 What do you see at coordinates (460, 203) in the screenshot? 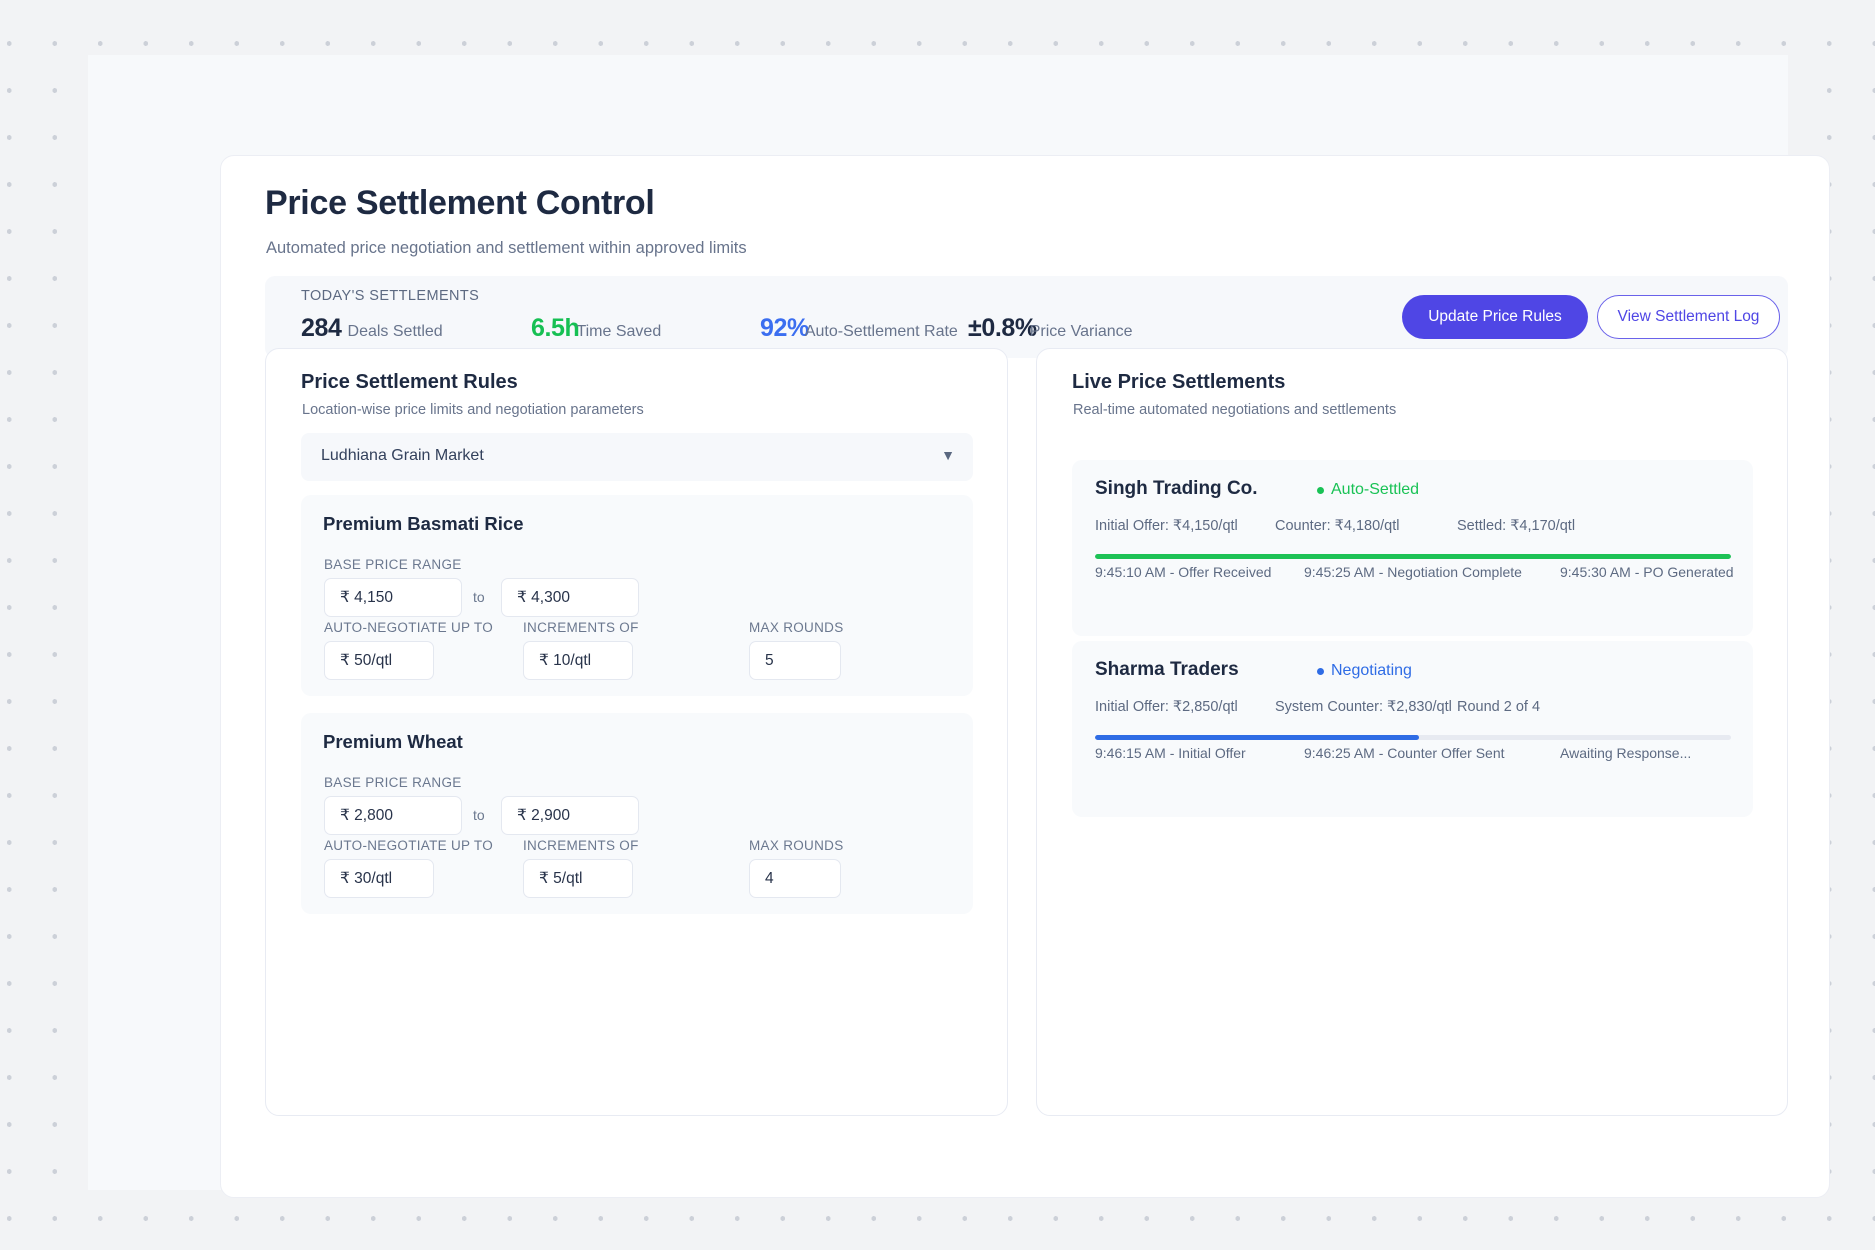
I see `page-title: Price Settlement Control` at bounding box center [460, 203].